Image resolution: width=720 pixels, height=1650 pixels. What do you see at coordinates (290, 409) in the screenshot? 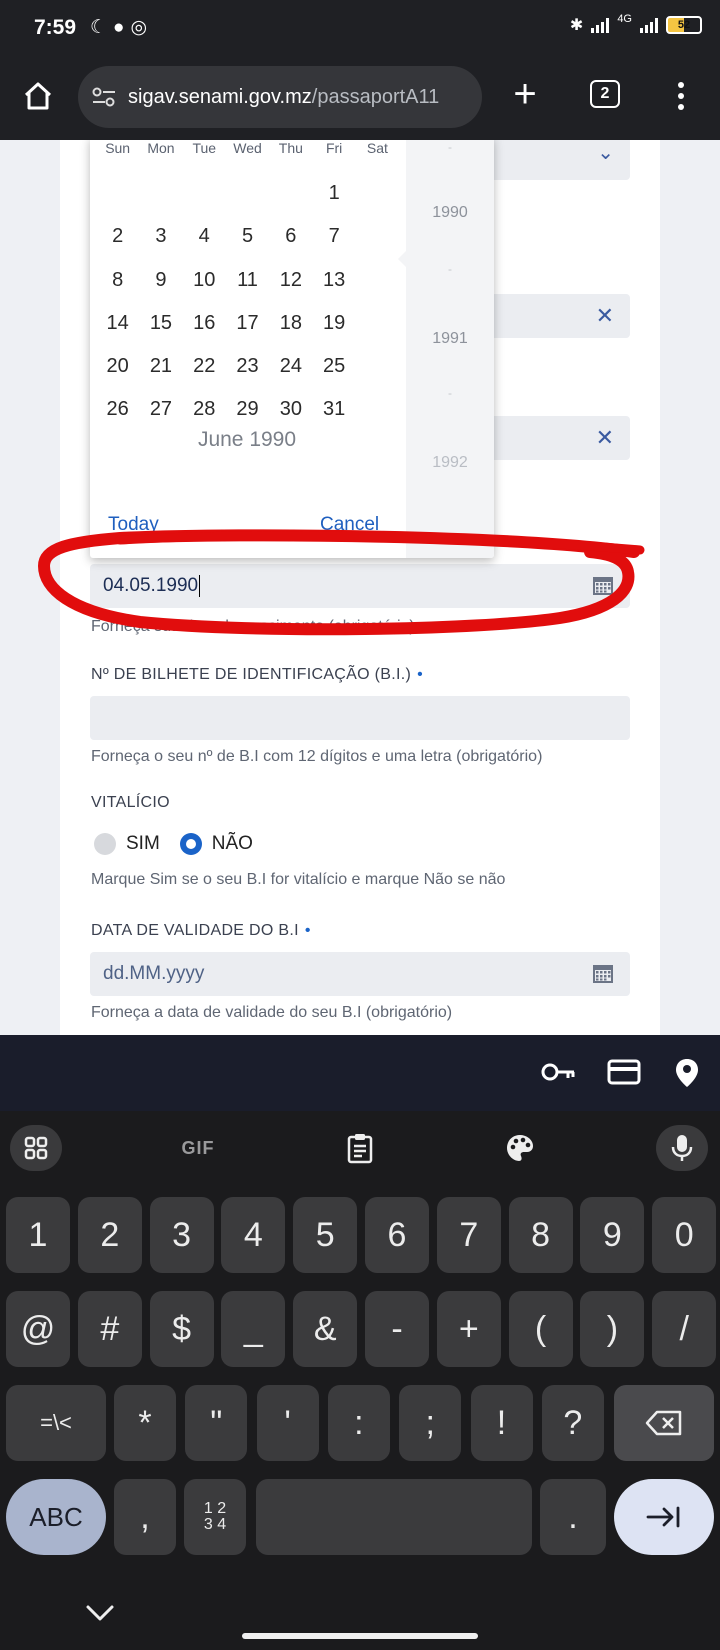
I see `day-cell: 30` at bounding box center [290, 409].